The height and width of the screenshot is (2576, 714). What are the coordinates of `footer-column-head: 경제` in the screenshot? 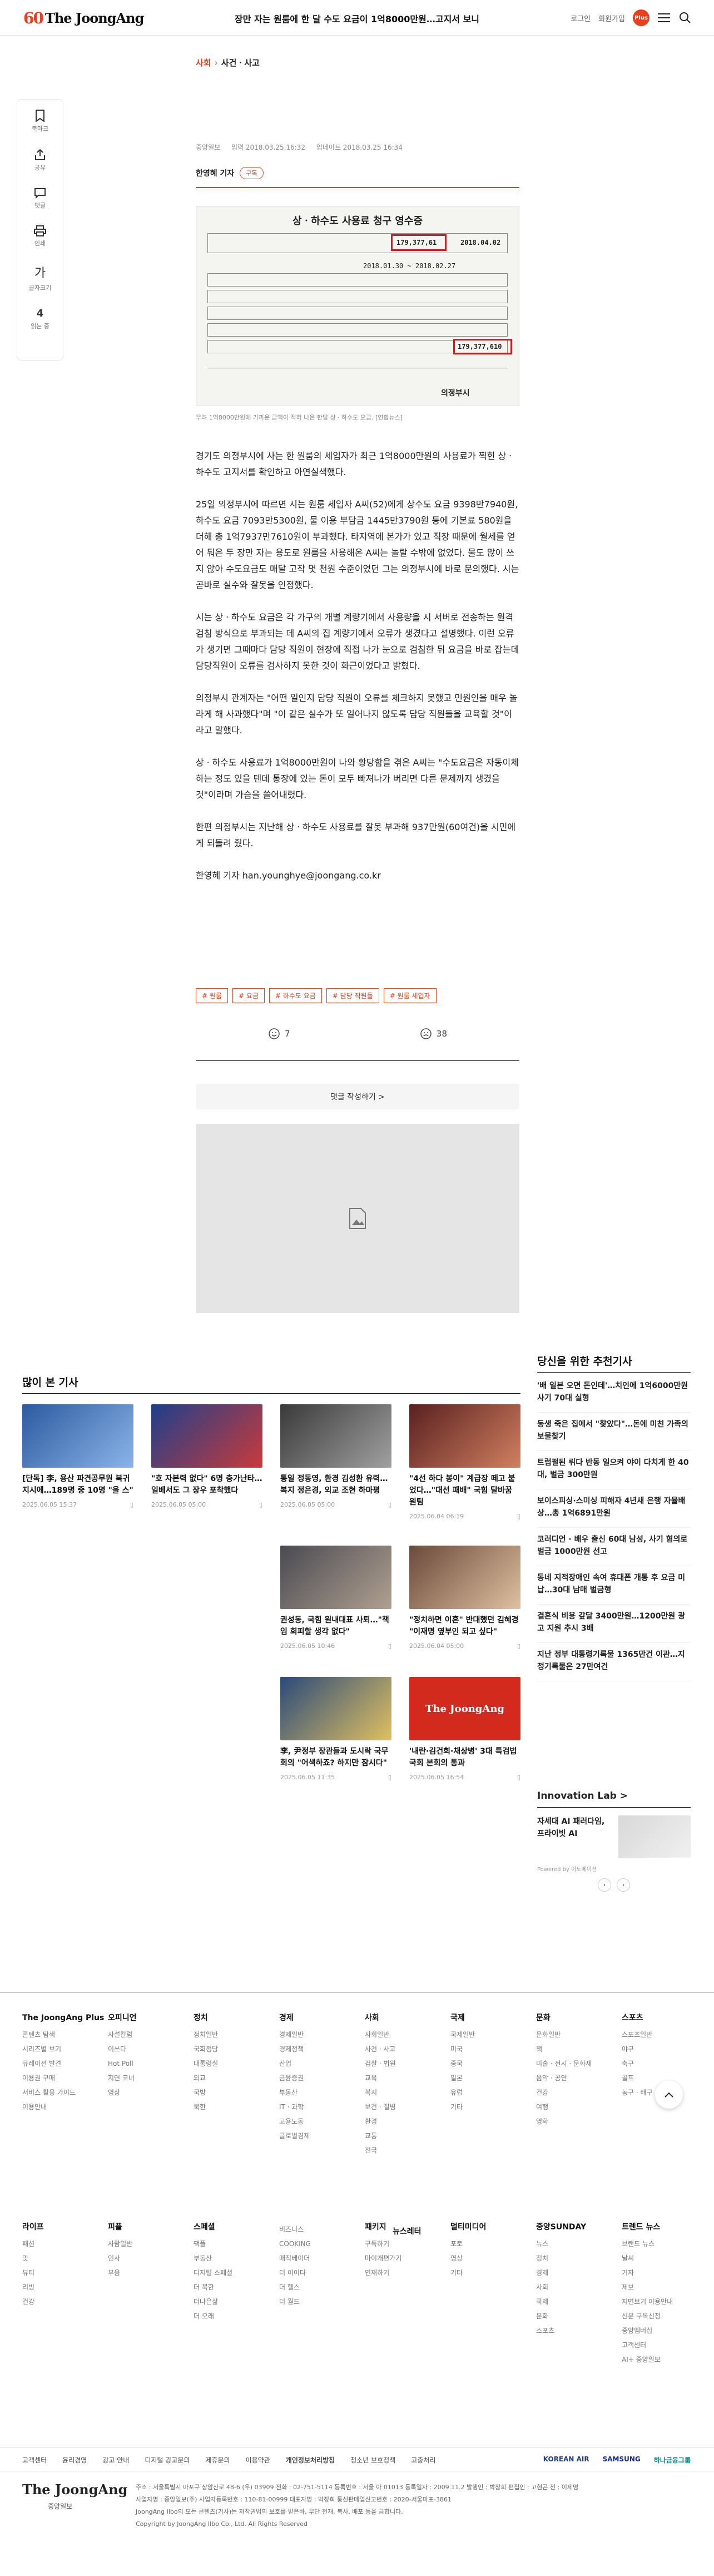 It's located at (294, 2018).